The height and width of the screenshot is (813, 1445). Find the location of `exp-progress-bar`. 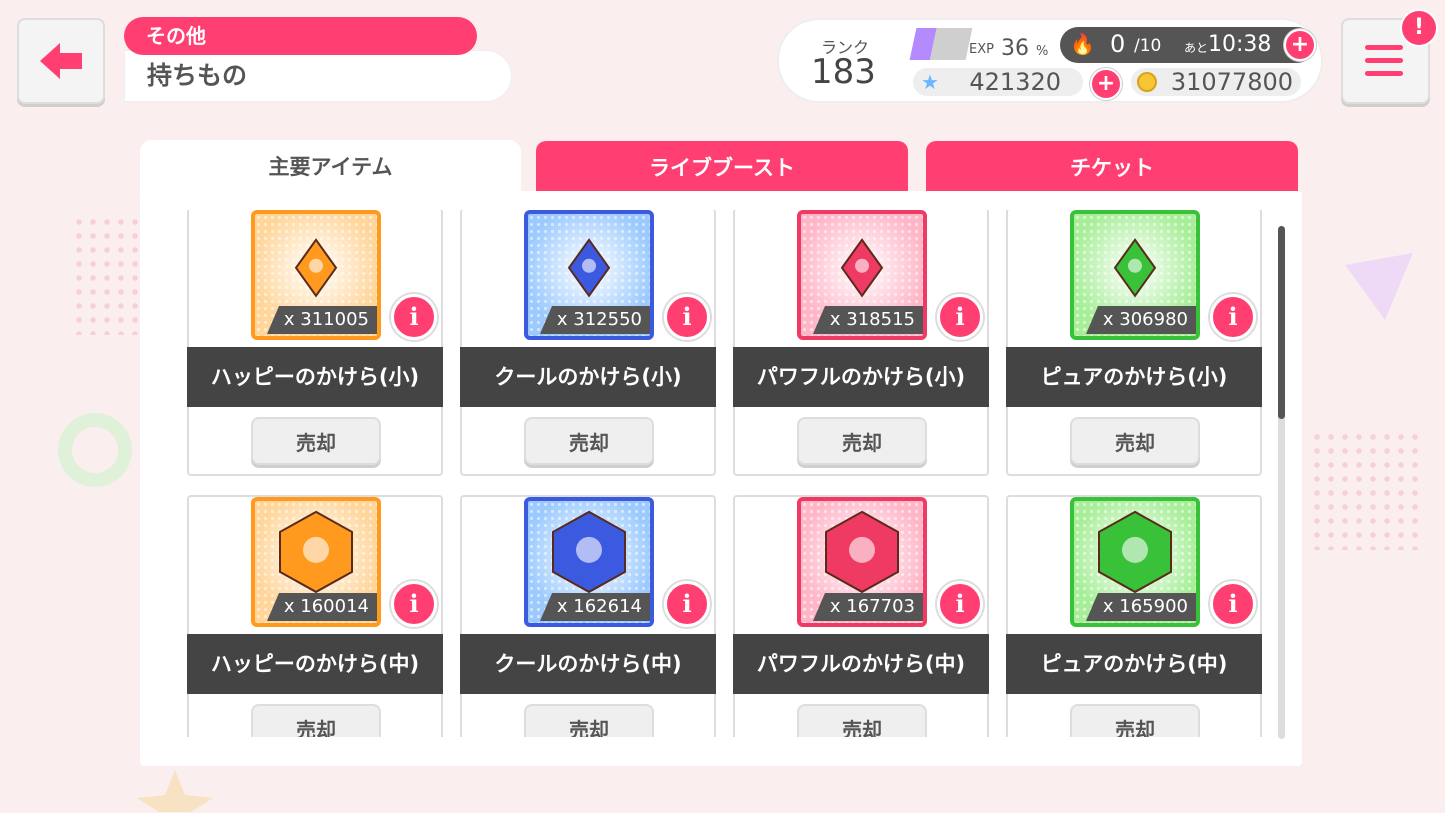

exp-progress-bar is located at coordinates (941, 44).